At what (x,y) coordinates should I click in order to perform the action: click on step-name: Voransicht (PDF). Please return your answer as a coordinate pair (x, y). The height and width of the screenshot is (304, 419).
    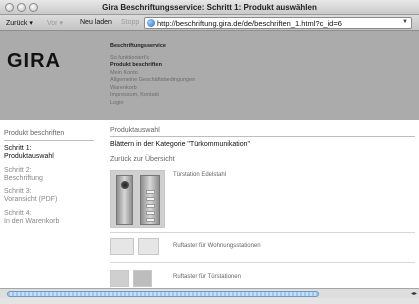
    Looking at the image, I should click on (31, 199).